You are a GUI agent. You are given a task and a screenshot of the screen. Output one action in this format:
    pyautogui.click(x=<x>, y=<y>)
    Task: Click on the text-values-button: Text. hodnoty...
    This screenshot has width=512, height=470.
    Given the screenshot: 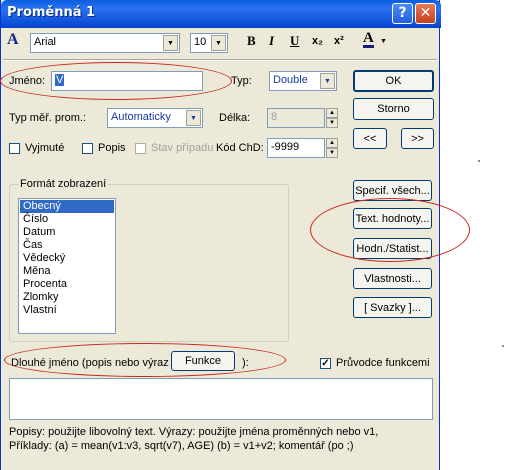 What is the action you would take?
    pyautogui.click(x=392, y=218)
    